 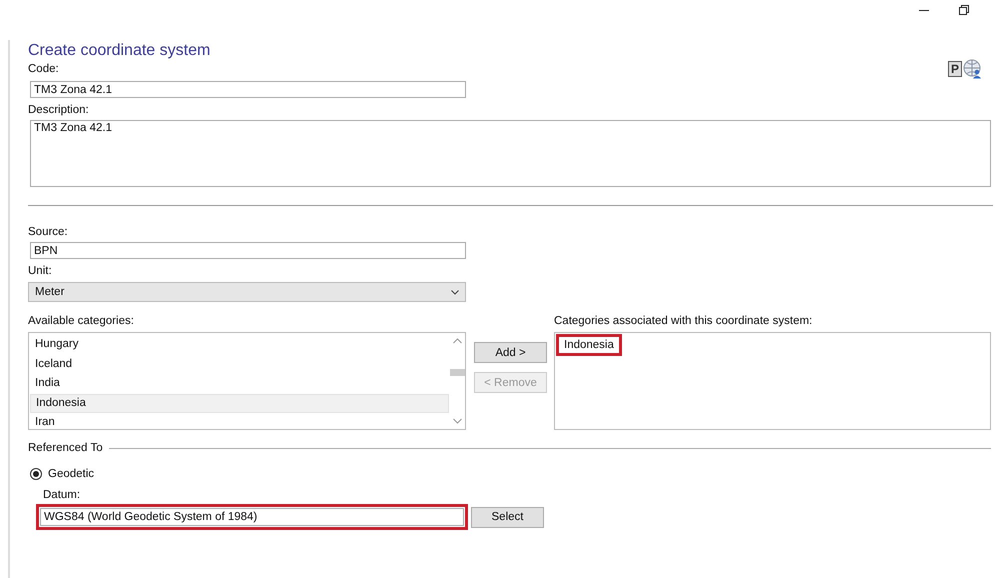 What do you see at coordinates (81, 321) in the screenshot?
I see `field-label: Available categories:` at bounding box center [81, 321].